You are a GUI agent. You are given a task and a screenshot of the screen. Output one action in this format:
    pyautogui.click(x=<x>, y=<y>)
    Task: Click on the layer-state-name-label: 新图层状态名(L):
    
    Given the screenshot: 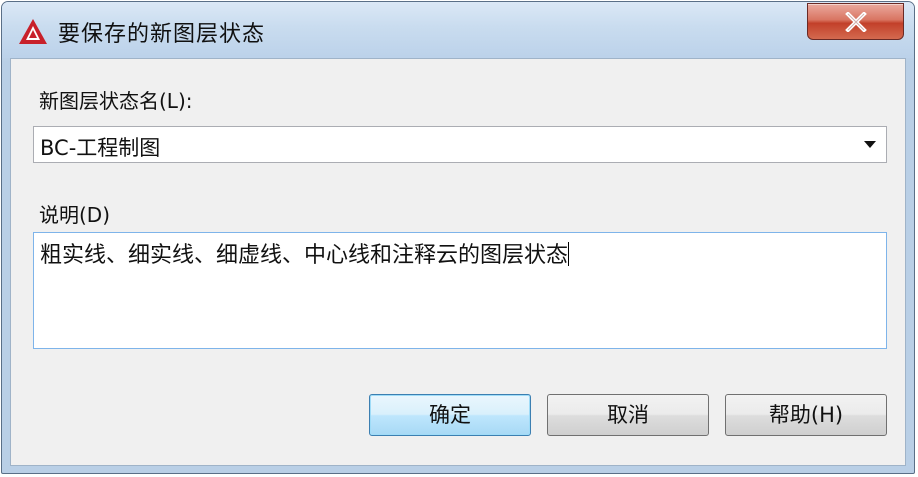 What is the action you would take?
    pyautogui.click(x=116, y=101)
    